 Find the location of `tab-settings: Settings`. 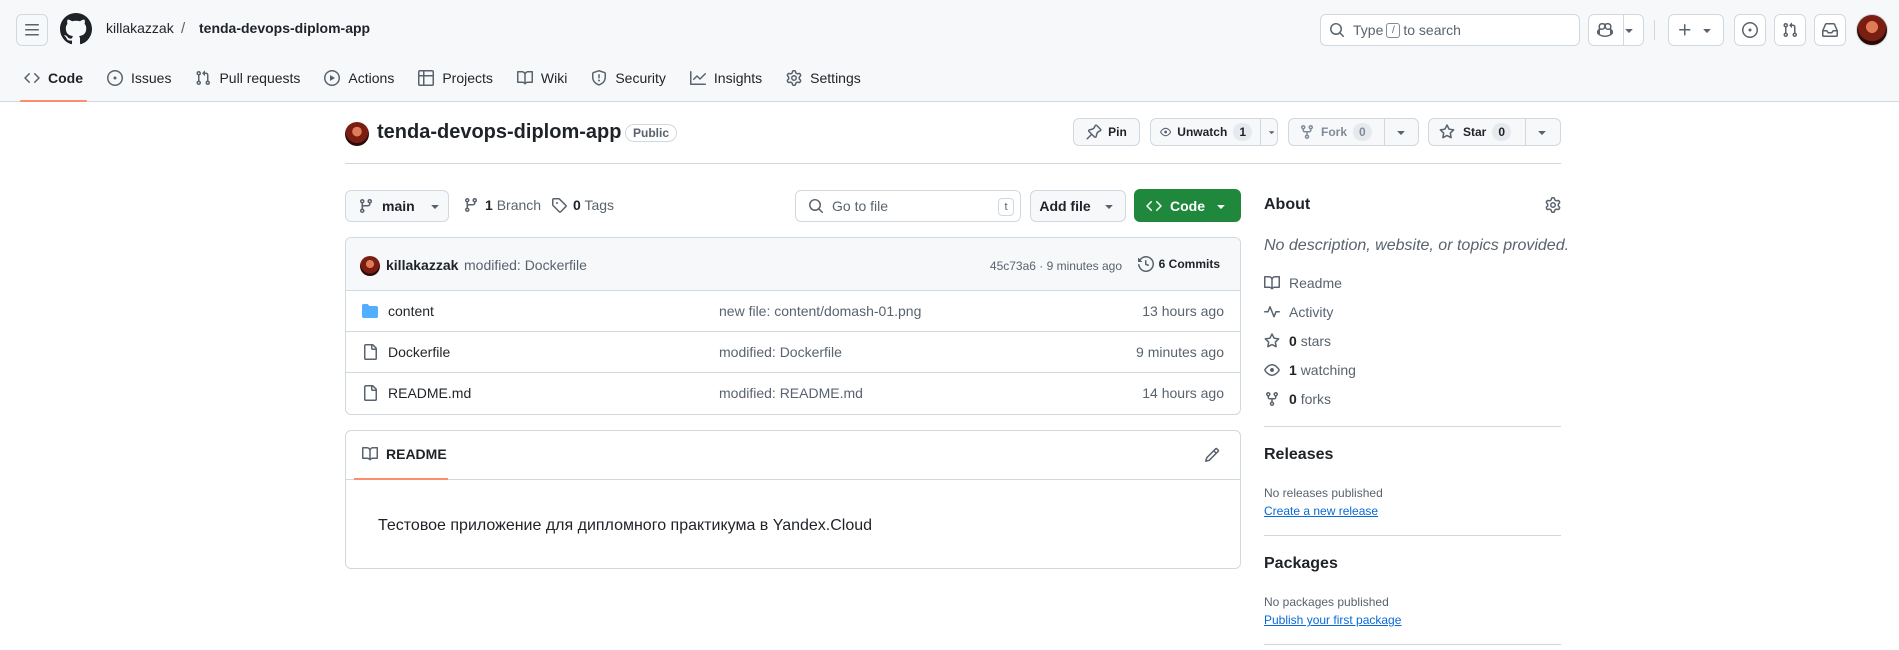

tab-settings: Settings is located at coordinates (823, 78).